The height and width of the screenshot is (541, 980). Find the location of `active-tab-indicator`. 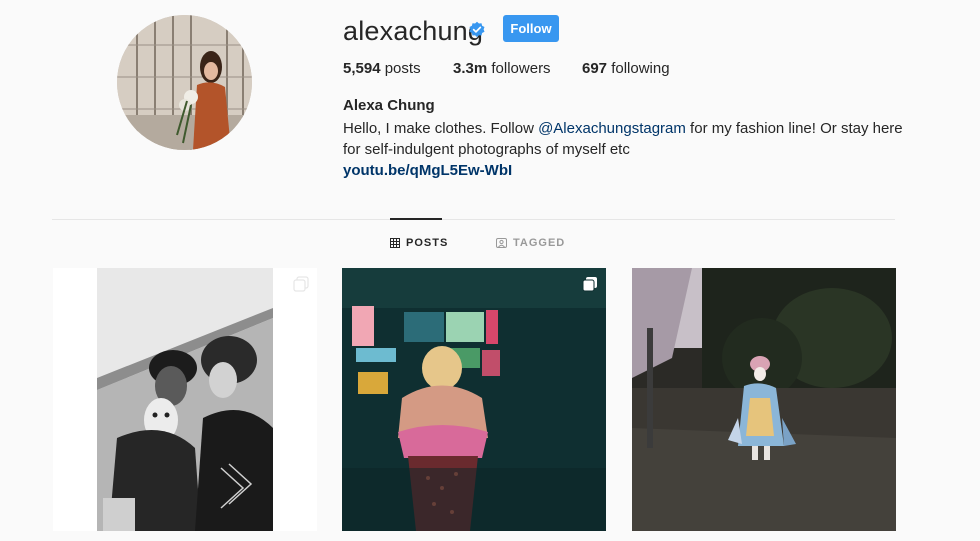

active-tab-indicator is located at coordinates (416, 219).